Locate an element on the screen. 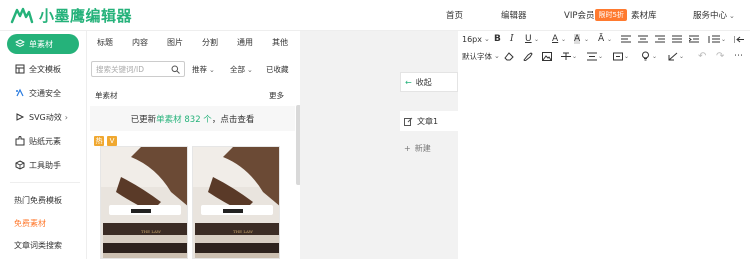  italic-icon: I is located at coordinates (512, 39).